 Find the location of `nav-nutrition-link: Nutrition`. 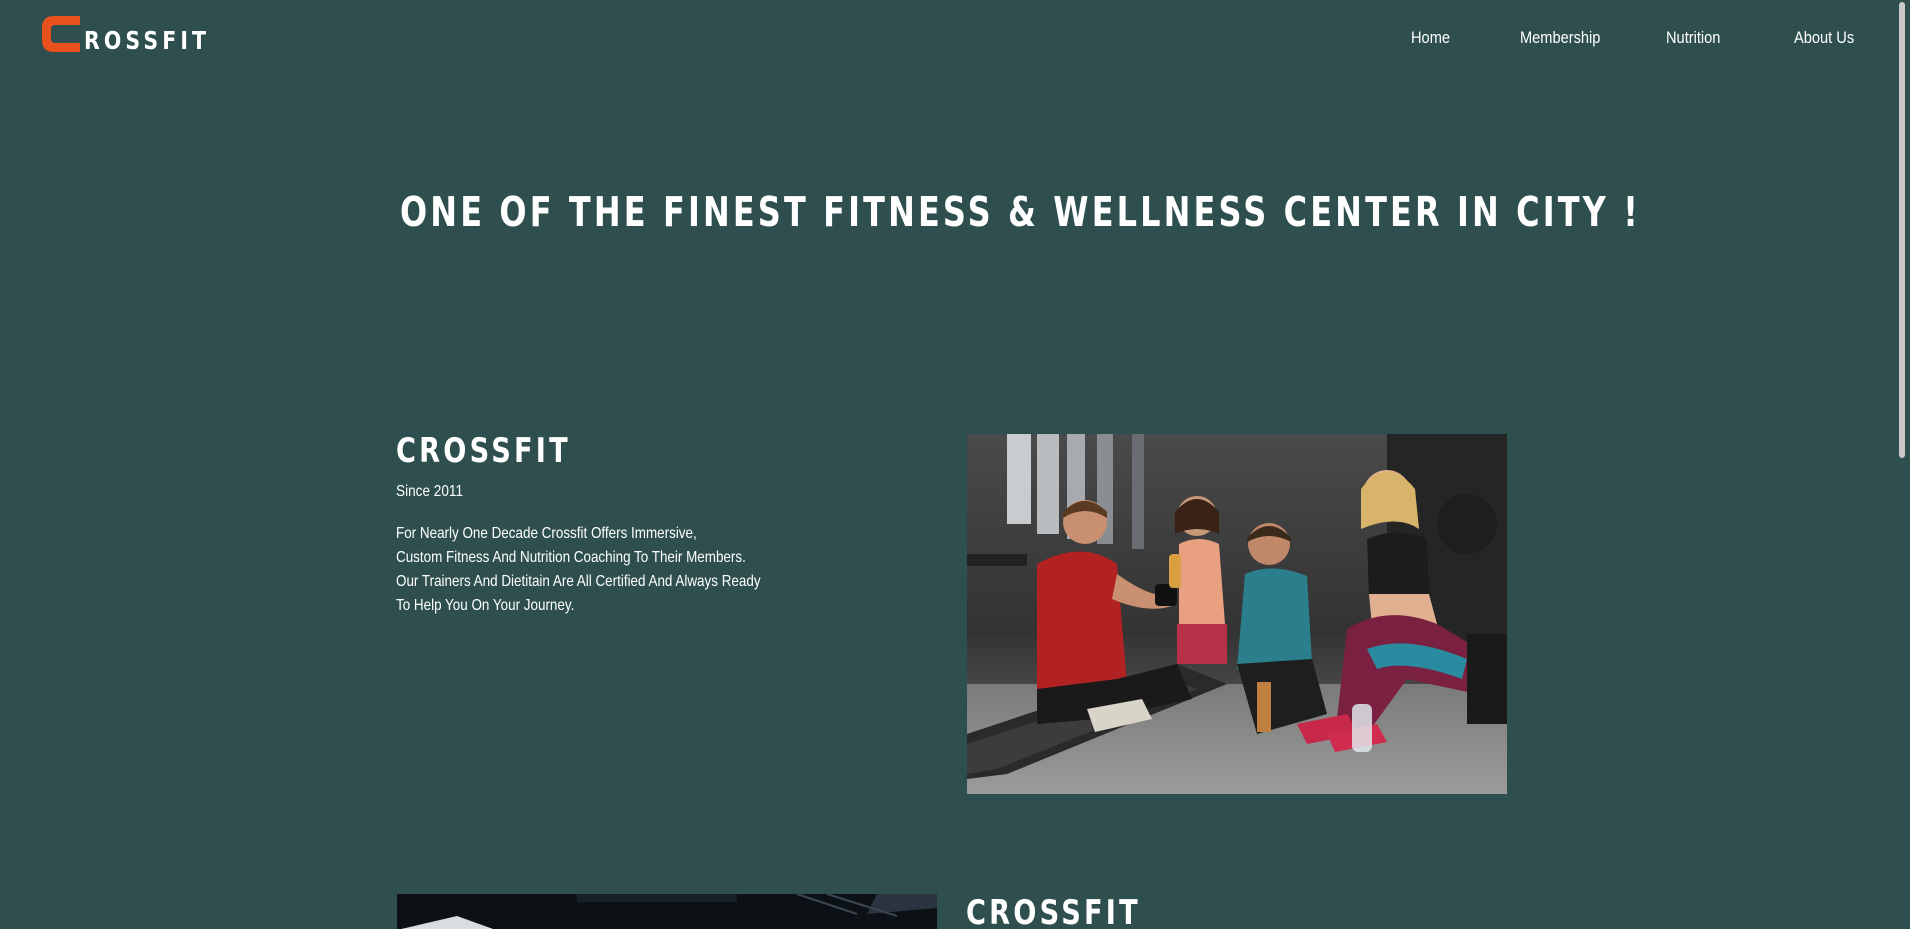

nav-nutrition-link: Nutrition is located at coordinates (1693, 38).